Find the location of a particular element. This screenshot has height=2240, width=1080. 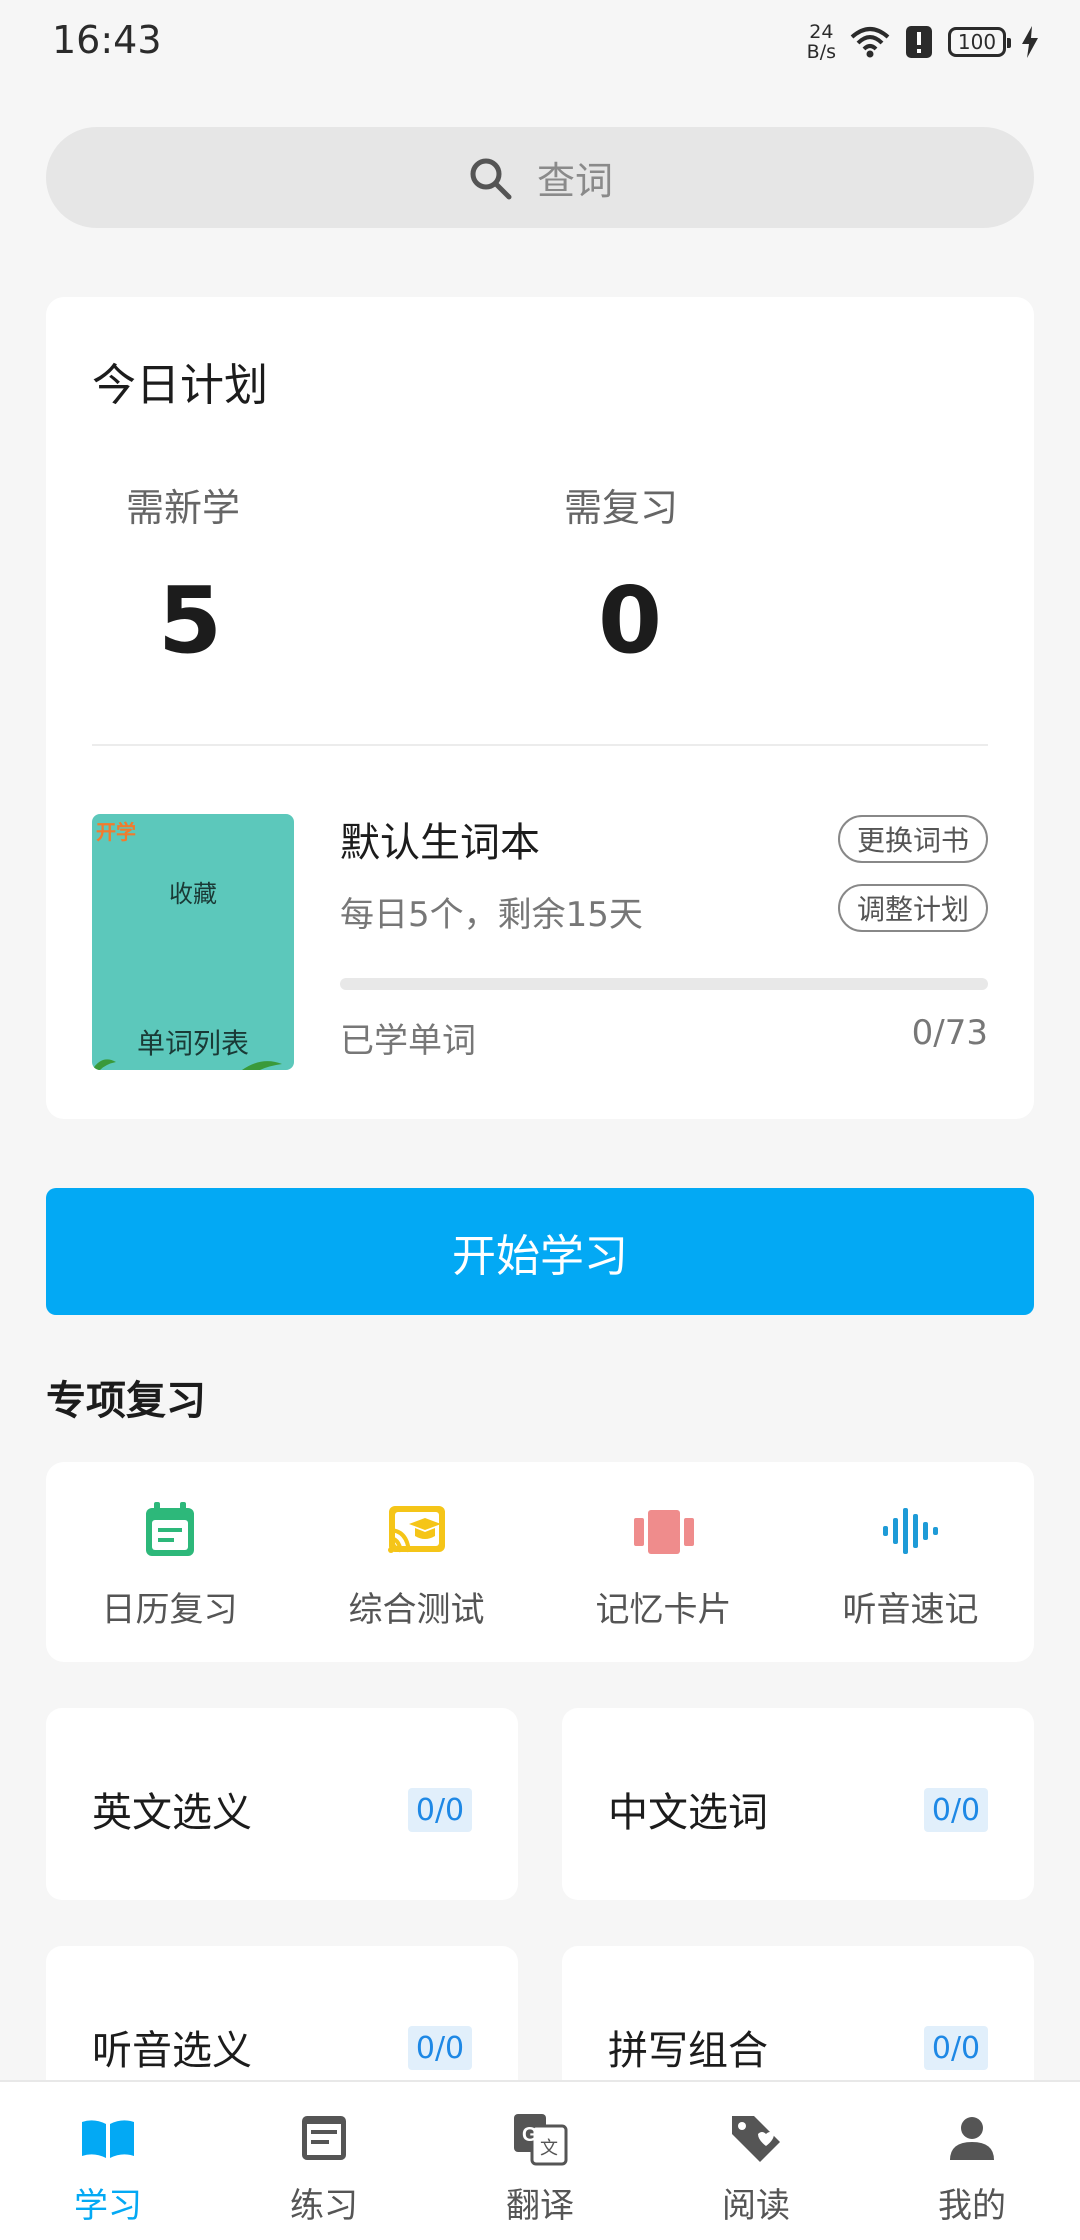

review-words-label: 需复习 is located at coordinates (621, 508).